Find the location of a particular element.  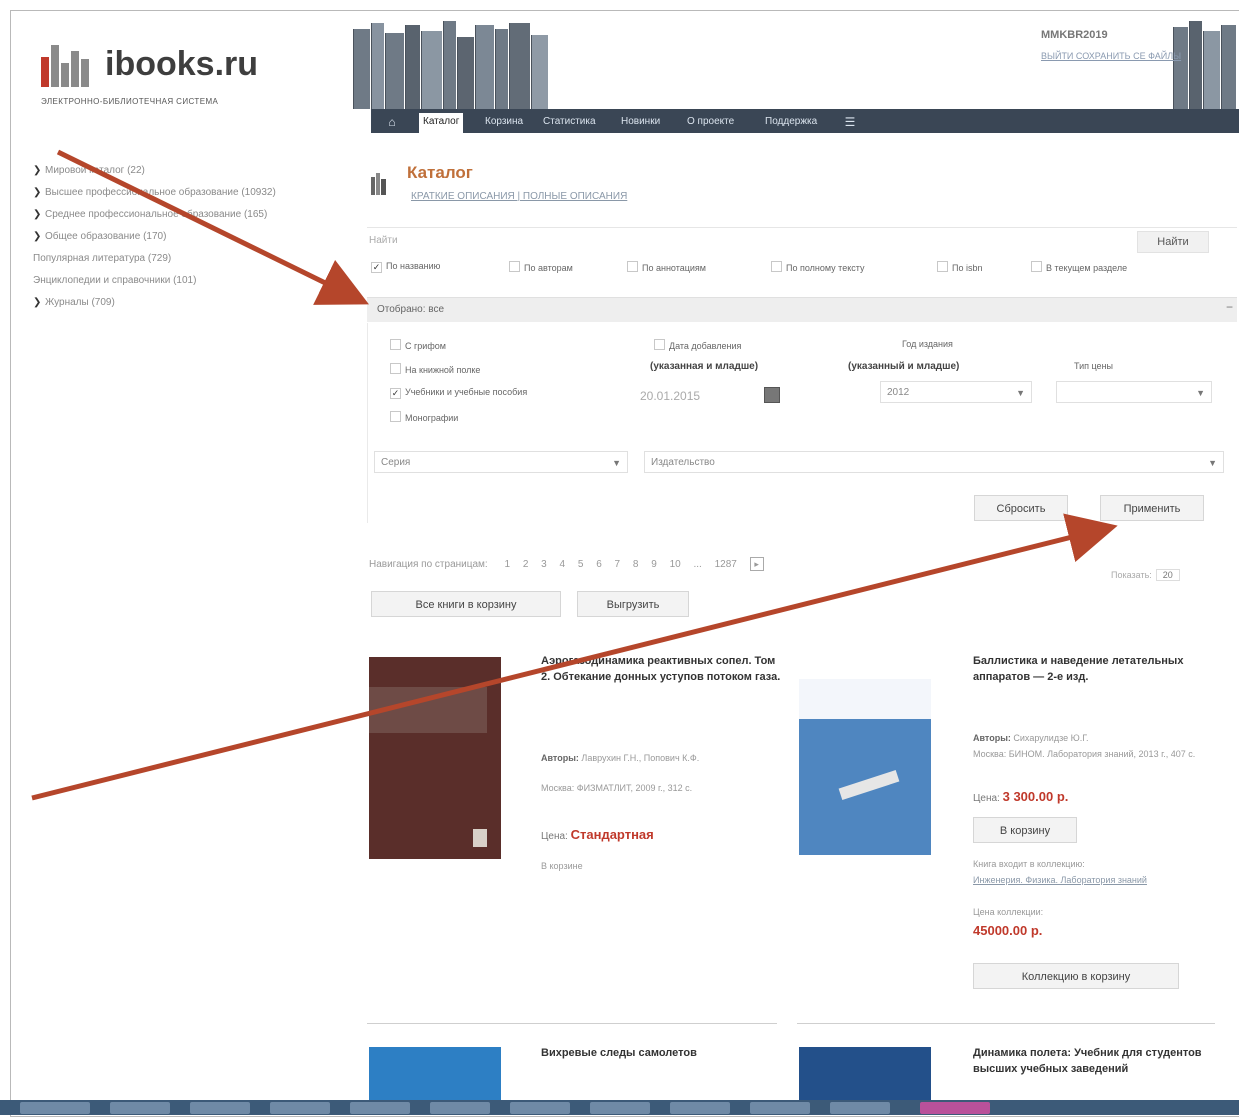

book-authors: Авторы: Лаврухин Г.Н., Попович К.Ф. is located at coordinates (620, 758).